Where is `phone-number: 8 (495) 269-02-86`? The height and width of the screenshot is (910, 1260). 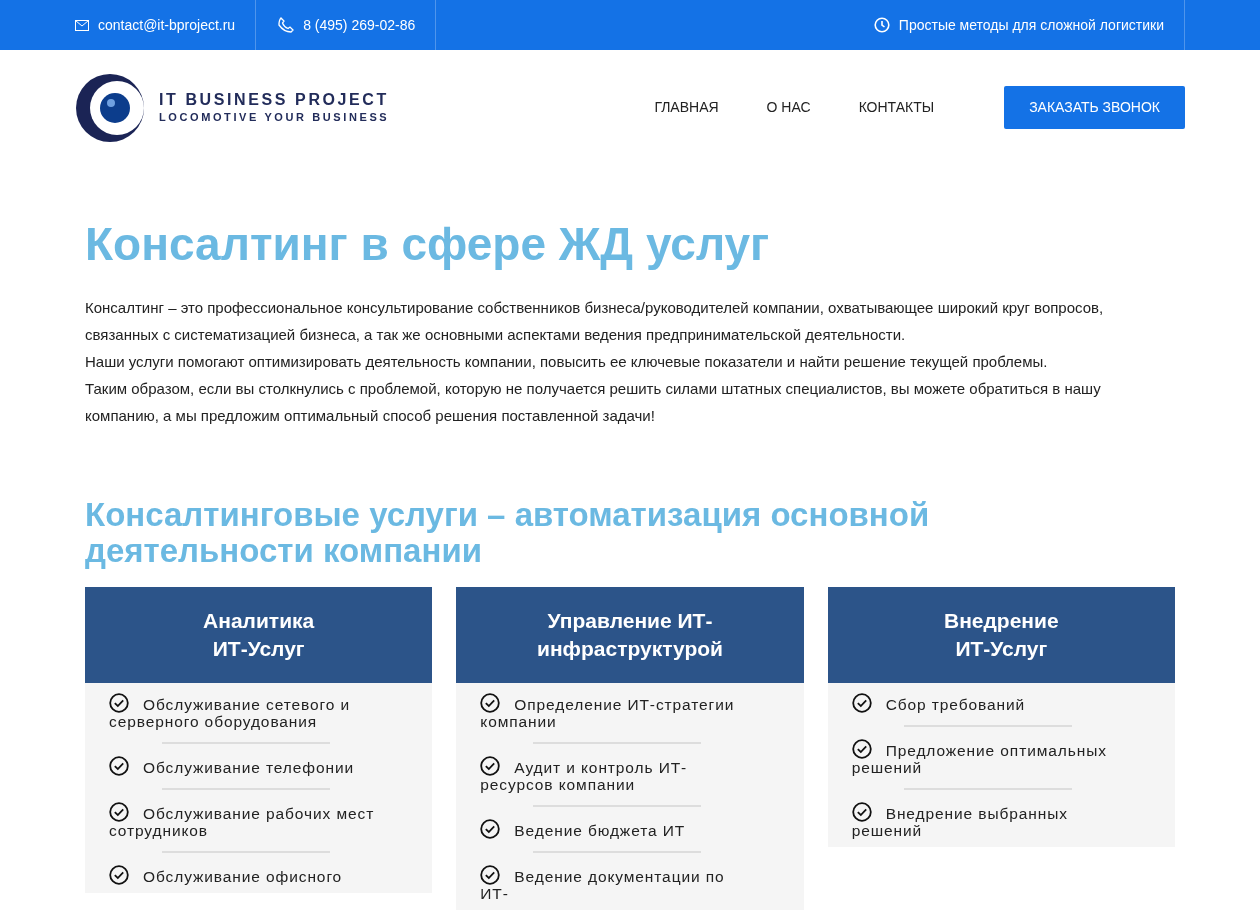
phone-number: 8 (495) 269-02-86 is located at coordinates (359, 25).